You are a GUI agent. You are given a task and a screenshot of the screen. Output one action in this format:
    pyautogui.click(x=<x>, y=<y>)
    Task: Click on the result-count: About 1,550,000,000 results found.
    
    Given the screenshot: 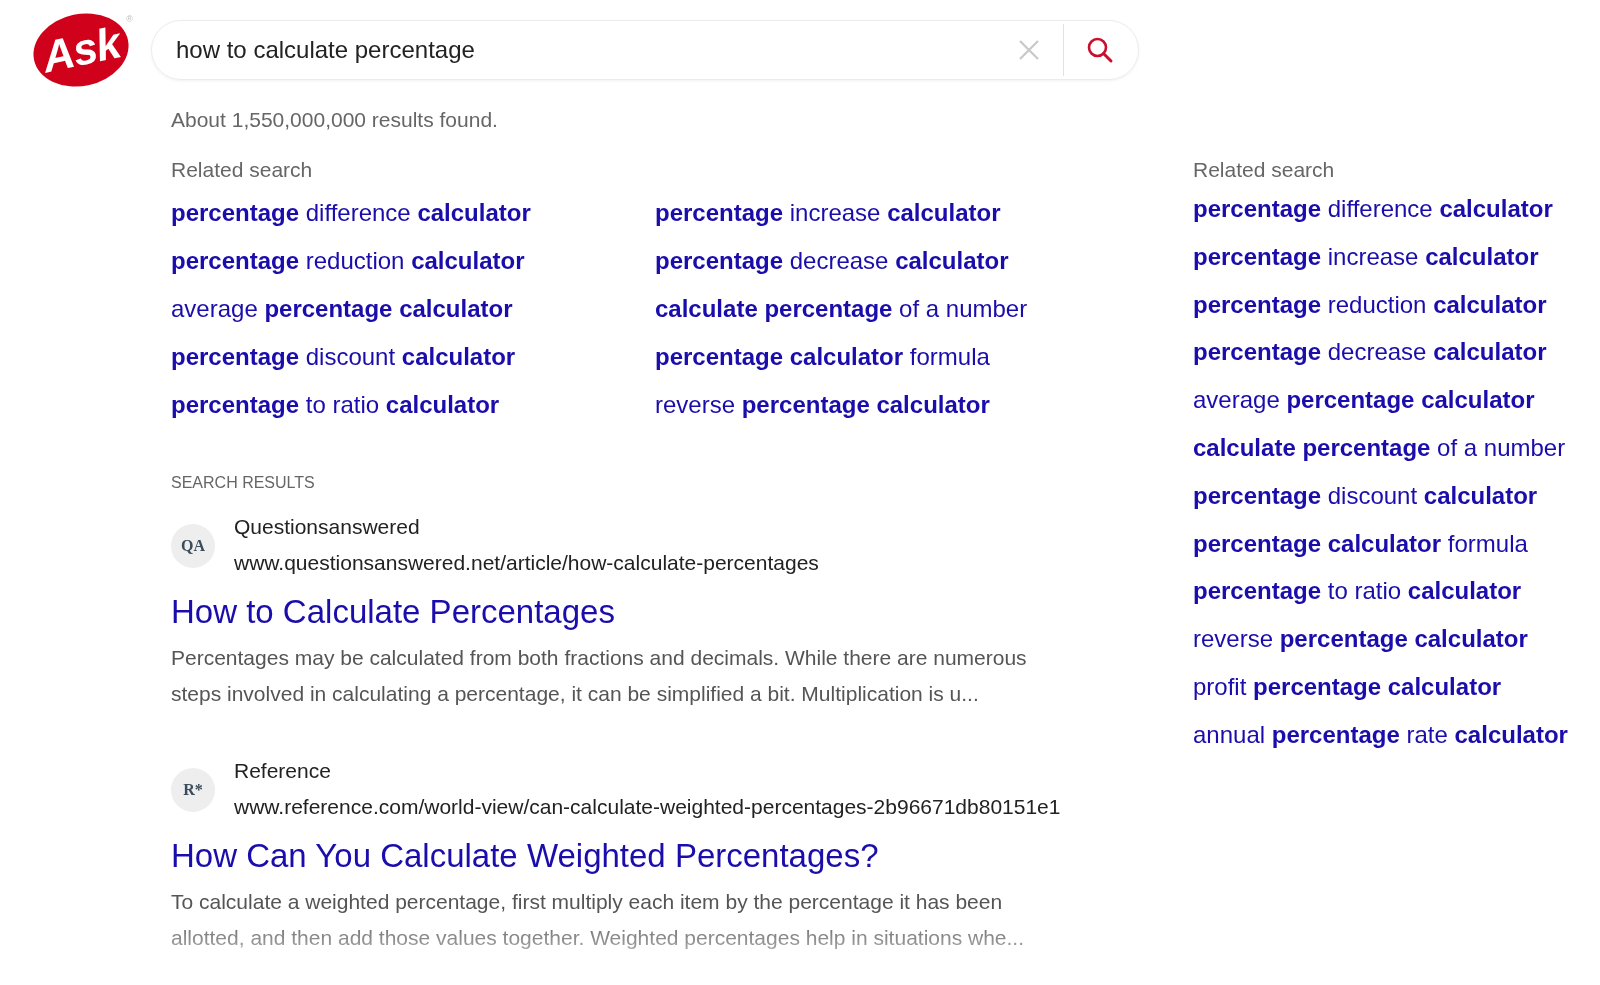 What is the action you would take?
    pyautogui.click(x=335, y=120)
    